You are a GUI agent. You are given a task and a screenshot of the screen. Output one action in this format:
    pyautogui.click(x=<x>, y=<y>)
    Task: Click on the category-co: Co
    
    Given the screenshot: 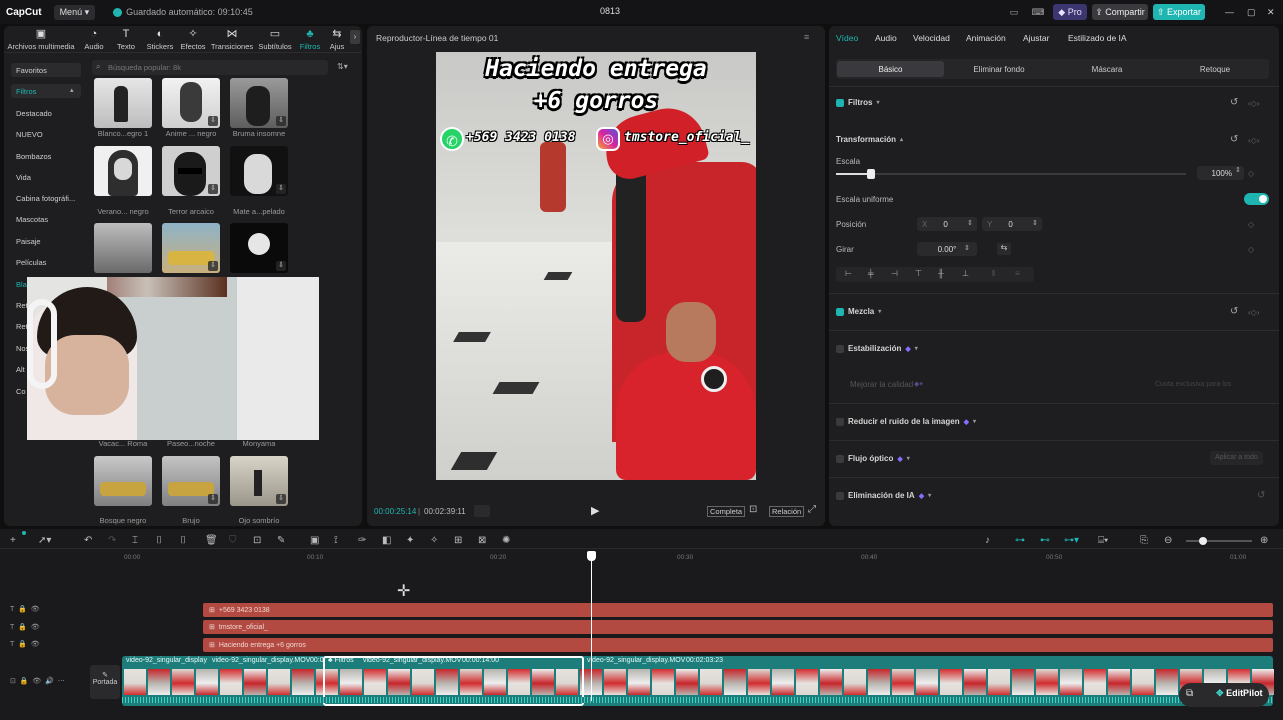 What is the action you would take?
    pyautogui.click(x=21, y=391)
    